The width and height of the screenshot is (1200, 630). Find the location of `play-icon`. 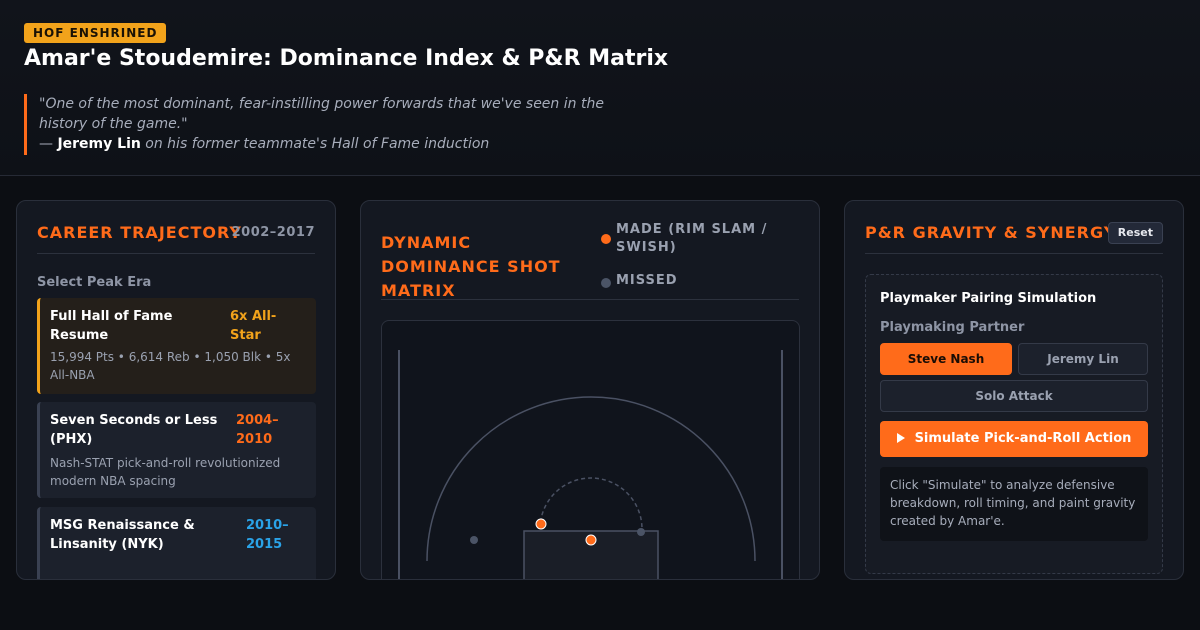

play-icon is located at coordinates (900, 438).